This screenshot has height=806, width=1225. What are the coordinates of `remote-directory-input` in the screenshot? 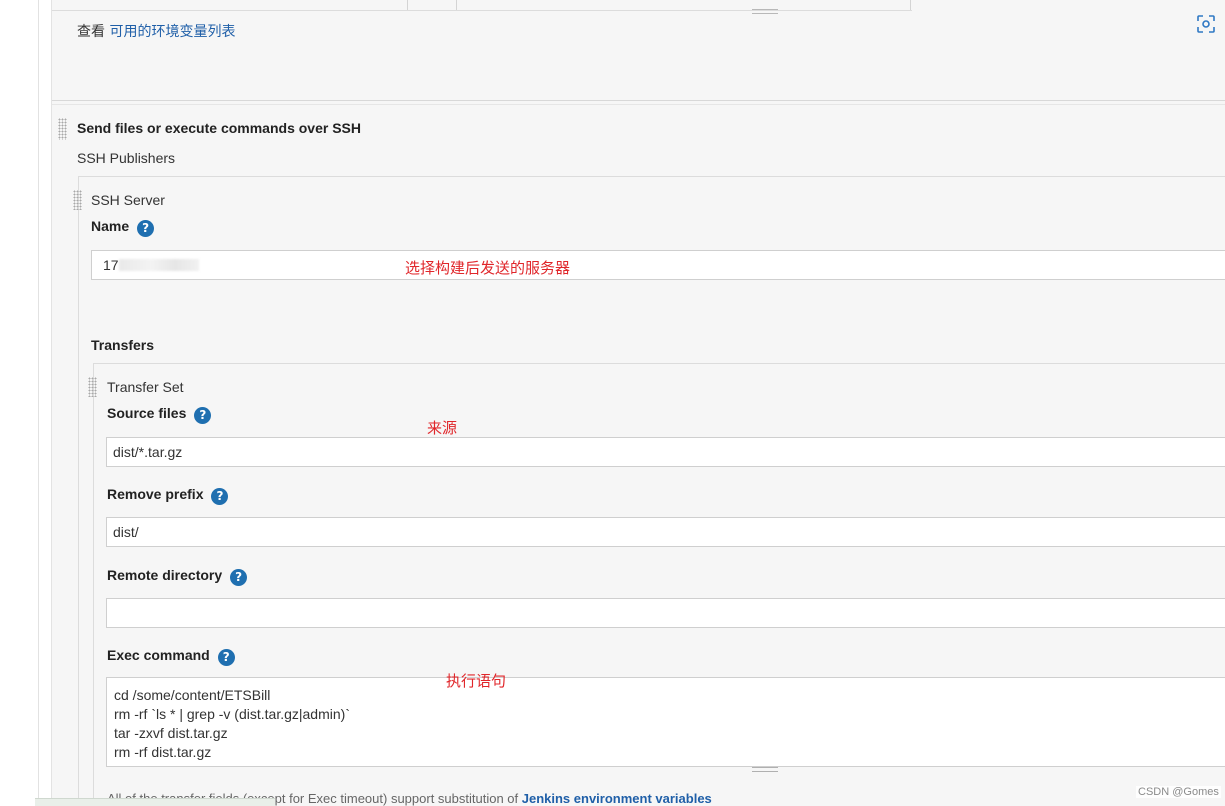 It's located at (665, 613).